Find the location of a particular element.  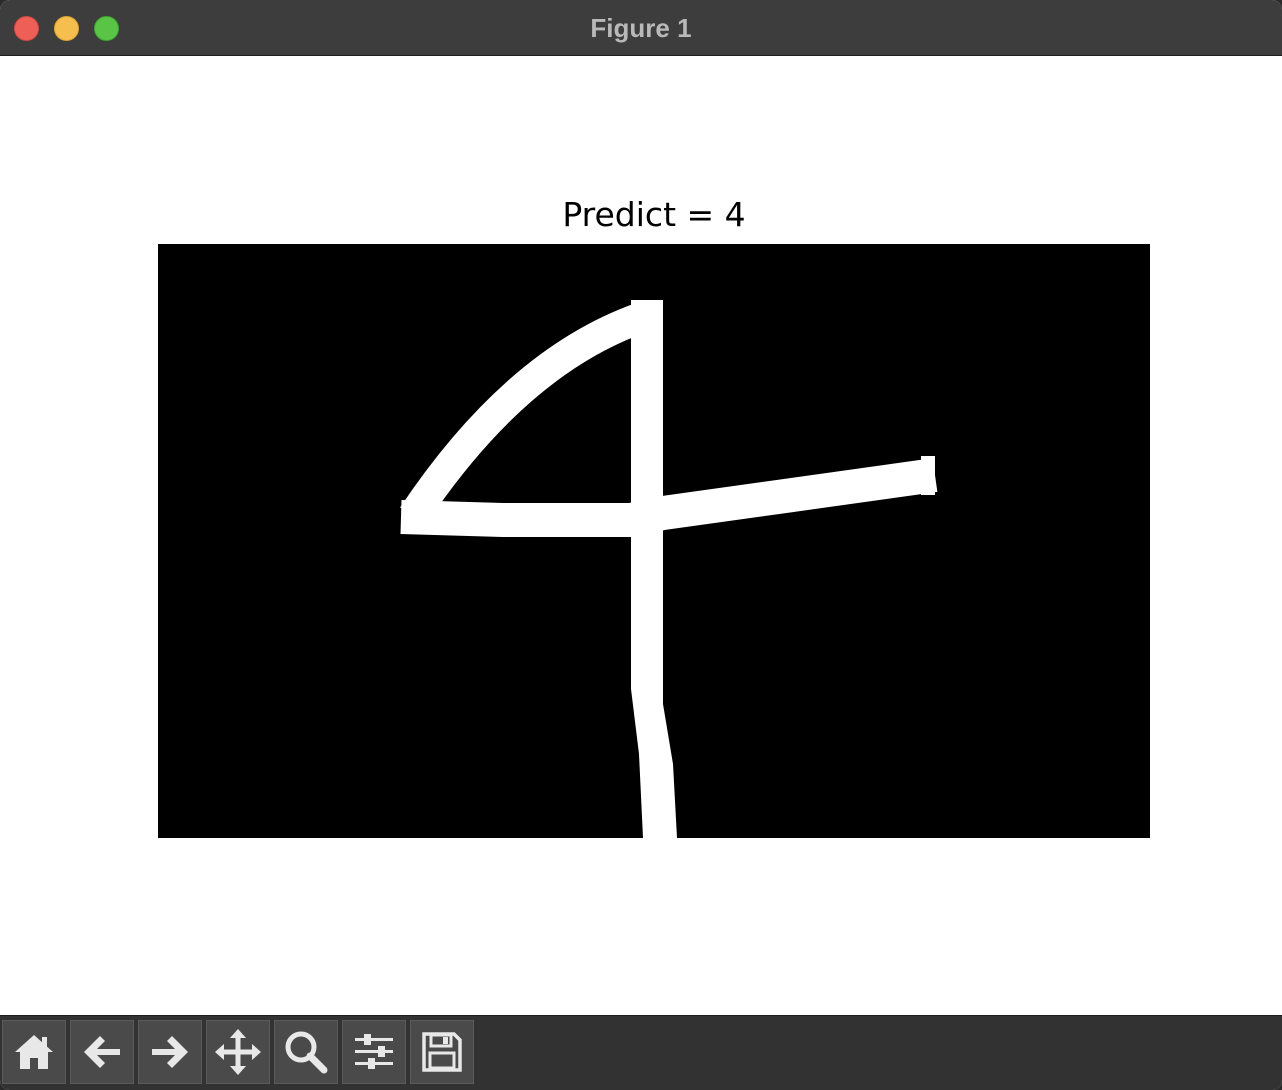

forward-button is located at coordinates (170, 1052).